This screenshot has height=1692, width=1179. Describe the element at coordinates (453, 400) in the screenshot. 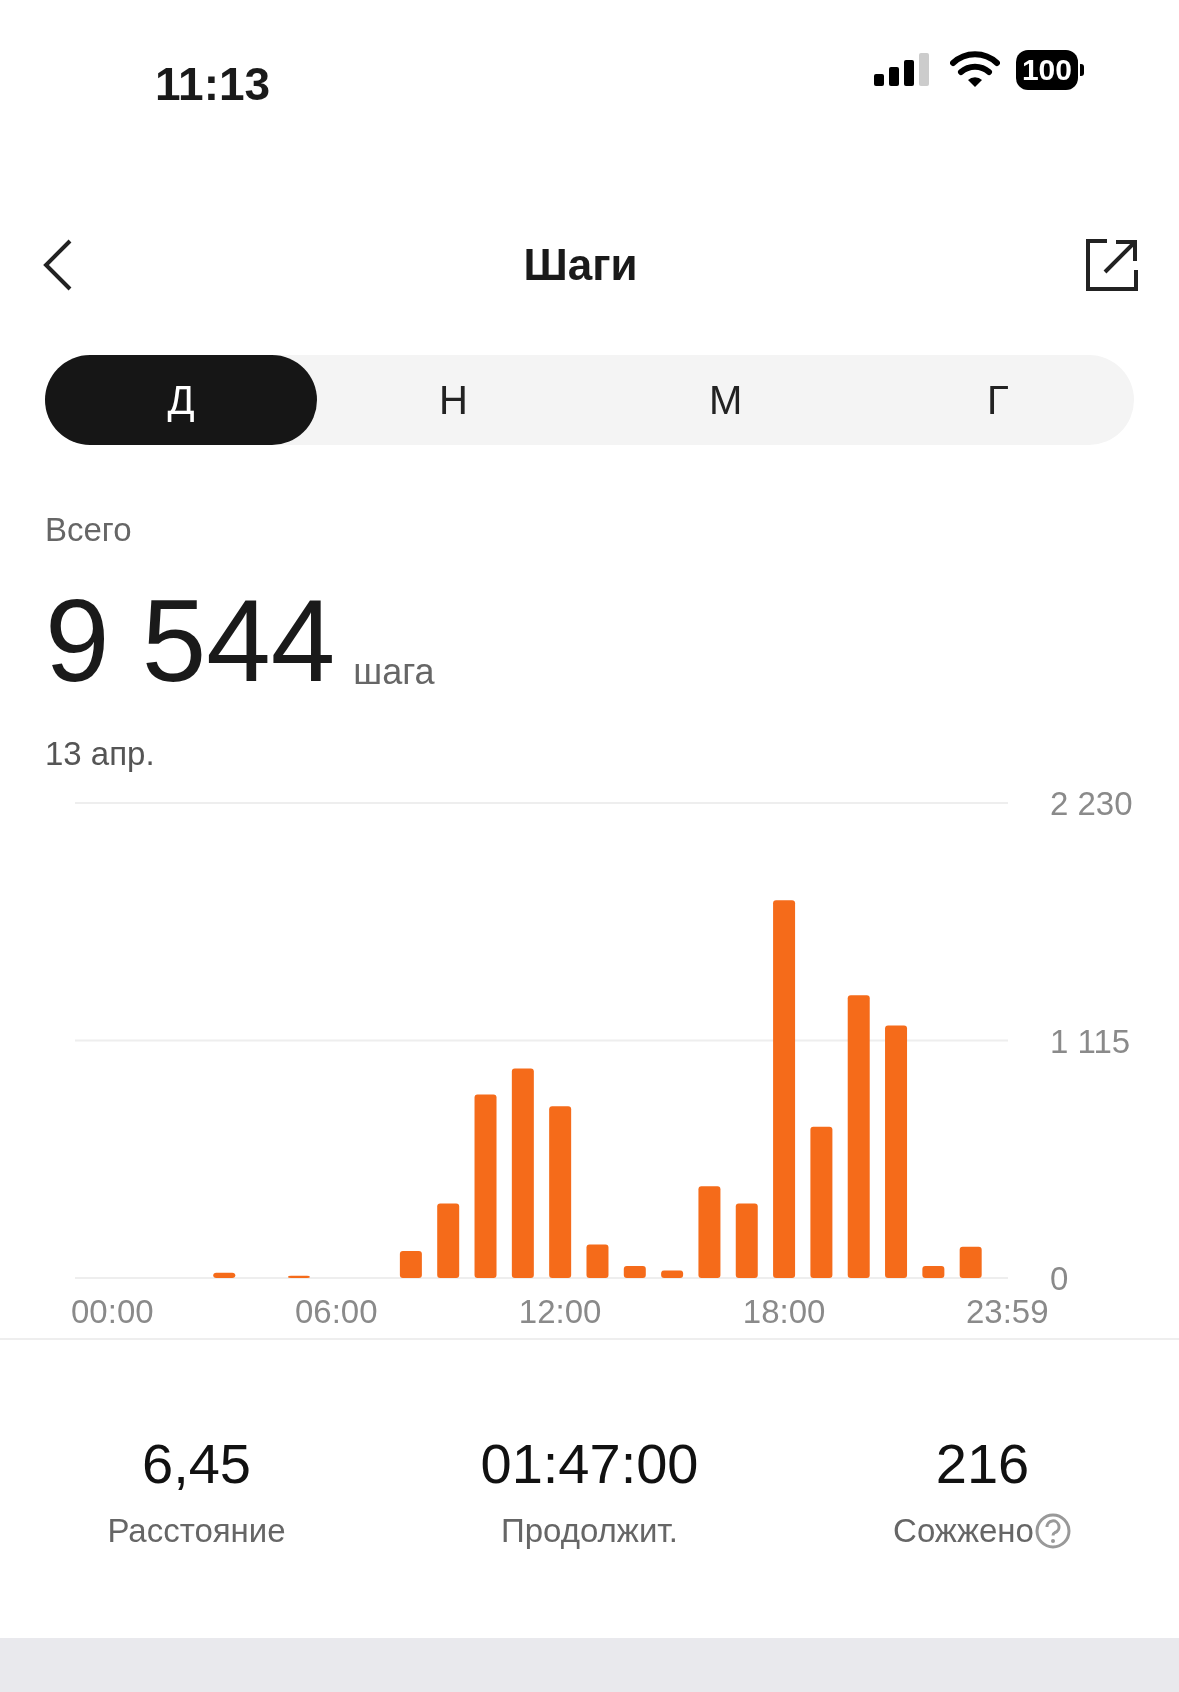

I see `period-tab: Н` at that location.